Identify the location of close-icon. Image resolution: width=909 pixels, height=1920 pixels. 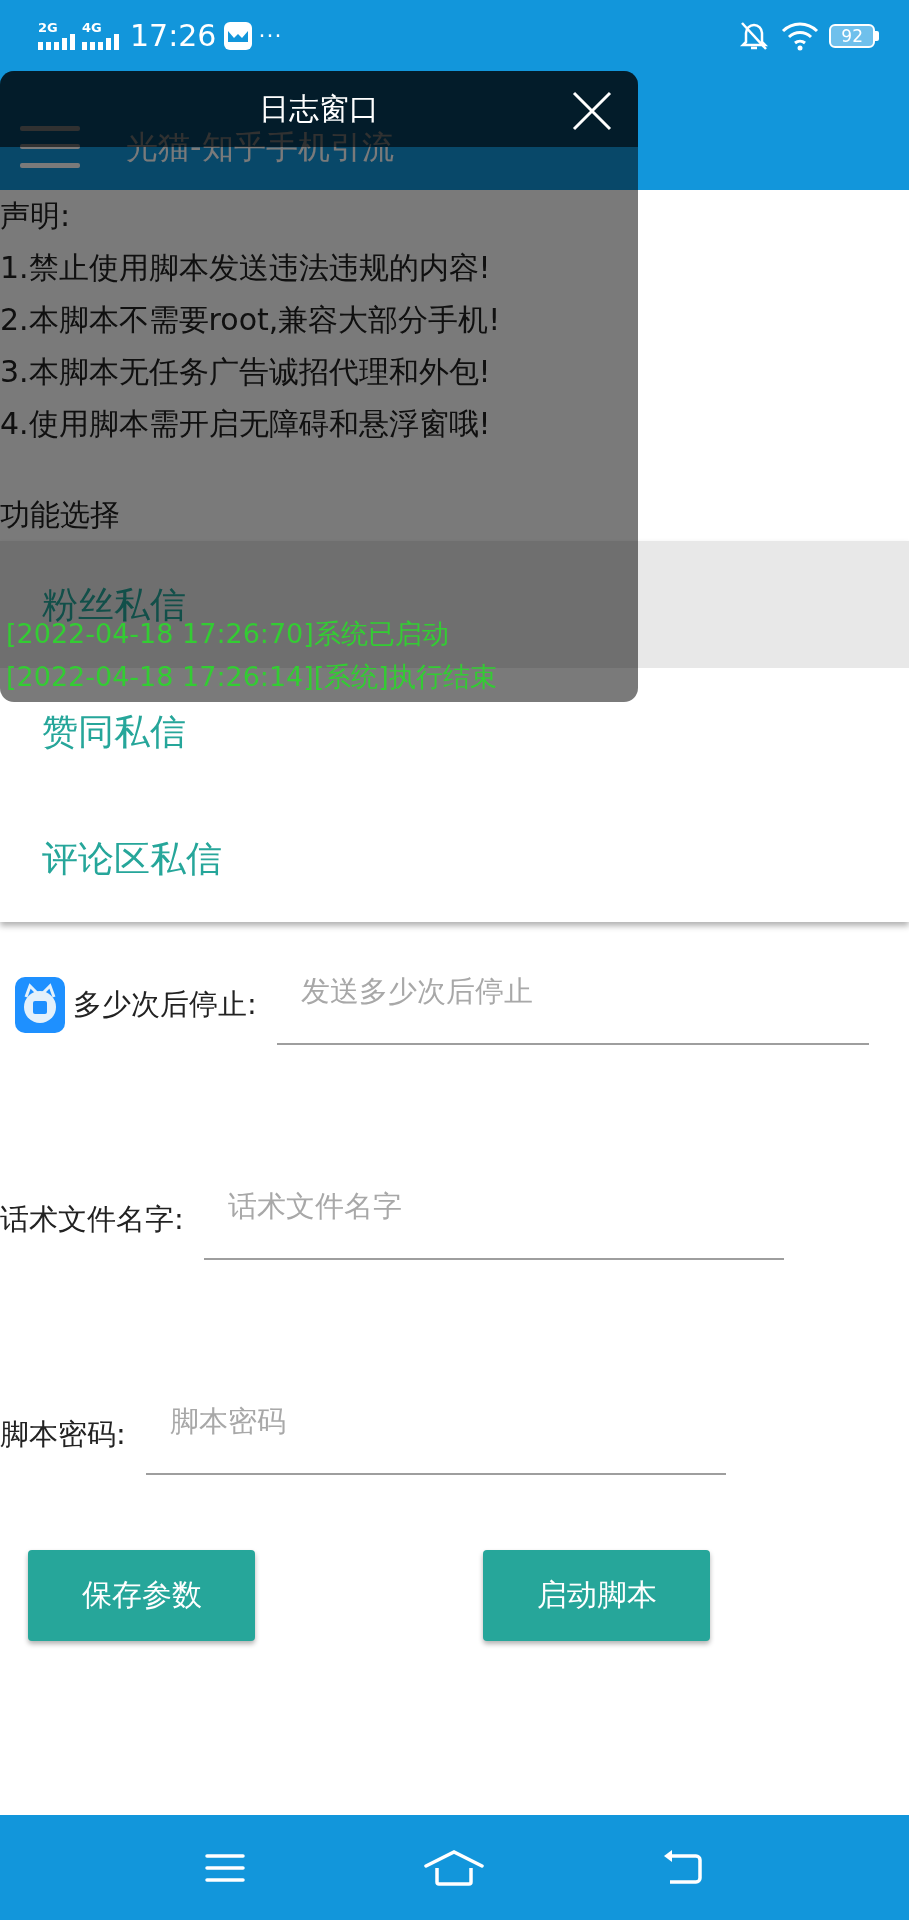
(592, 111).